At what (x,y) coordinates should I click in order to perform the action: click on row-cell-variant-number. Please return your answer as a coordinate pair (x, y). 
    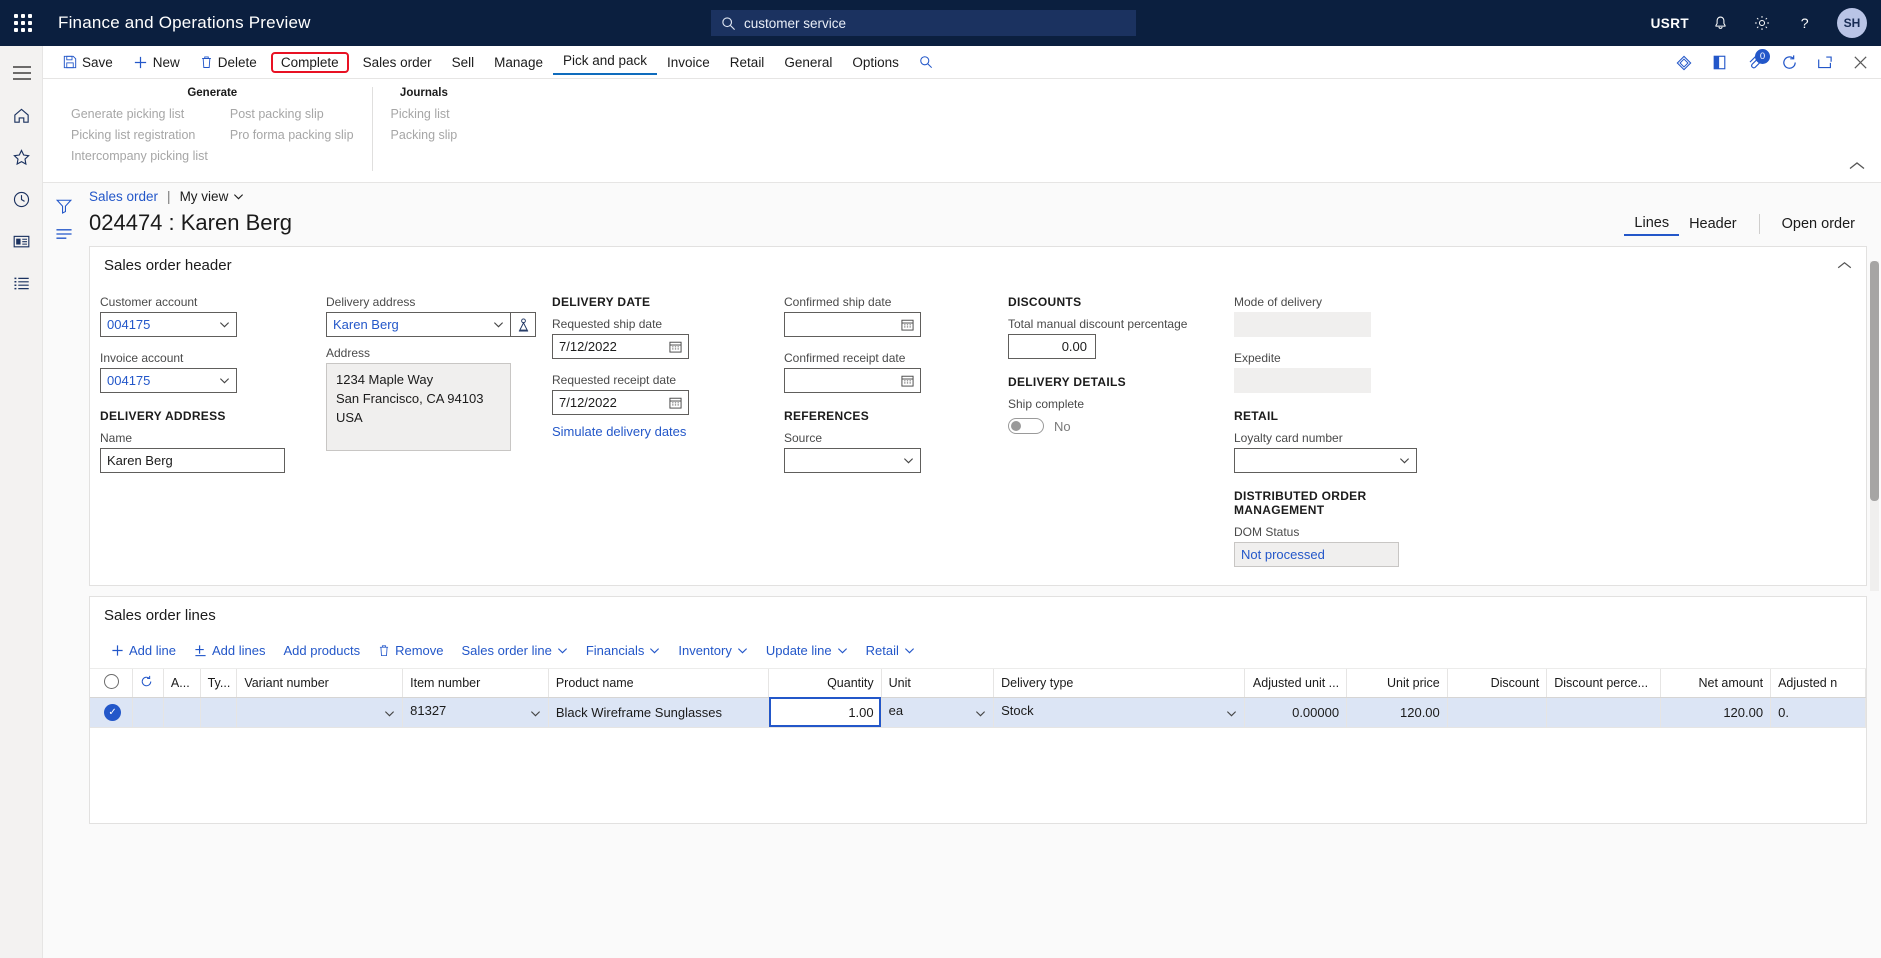
    Looking at the image, I should click on (320, 712).